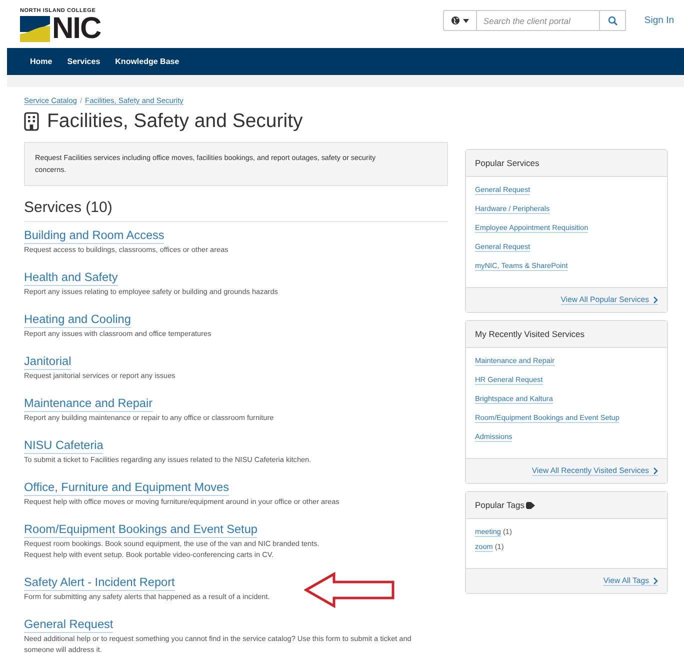 The width and height of the screenshot is (684, 664). I want to click on services-heading: Services (10), so click(236, 210).